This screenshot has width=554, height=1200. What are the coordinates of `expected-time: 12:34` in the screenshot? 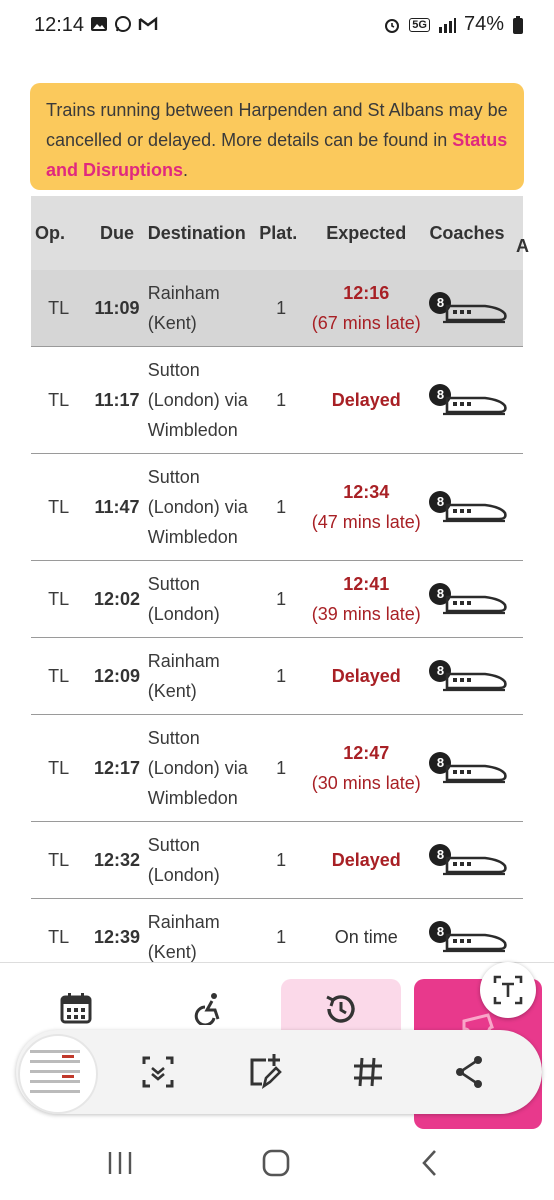 It's located at (366, 491).